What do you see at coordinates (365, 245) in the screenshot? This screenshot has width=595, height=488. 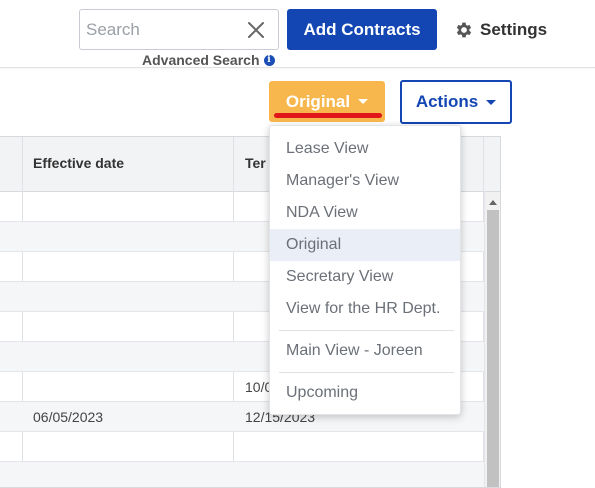 I see `menu-item-original: Original` at bounding box center [365, 245].